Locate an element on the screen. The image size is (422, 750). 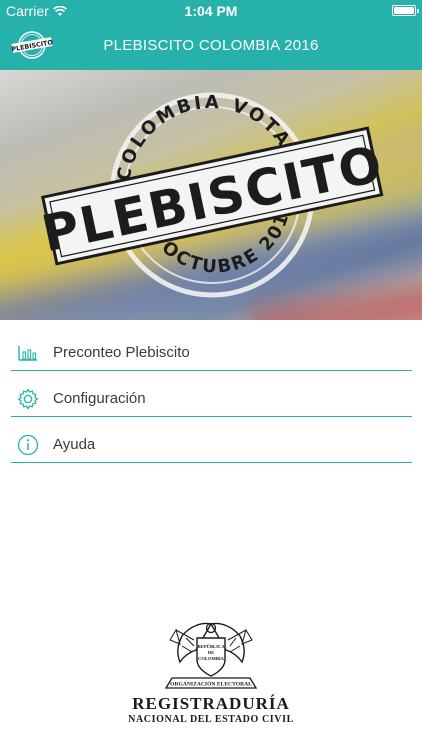
battery-icon is located at coordinates (405, 10).